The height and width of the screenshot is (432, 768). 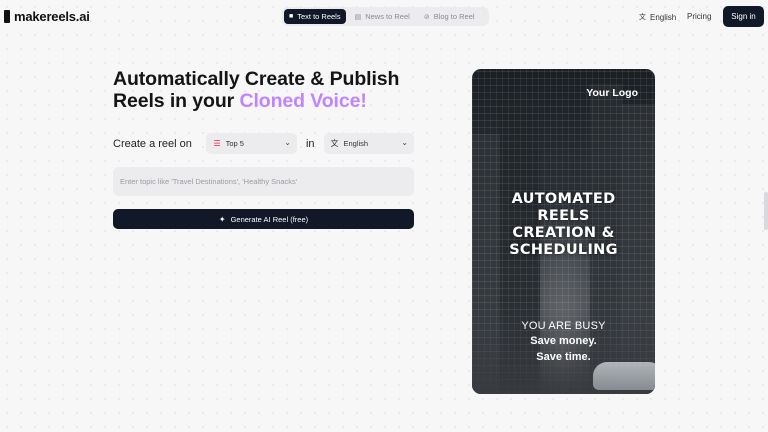 I want to click on tab-label: Text to Reels, so click(x=319, y=16).